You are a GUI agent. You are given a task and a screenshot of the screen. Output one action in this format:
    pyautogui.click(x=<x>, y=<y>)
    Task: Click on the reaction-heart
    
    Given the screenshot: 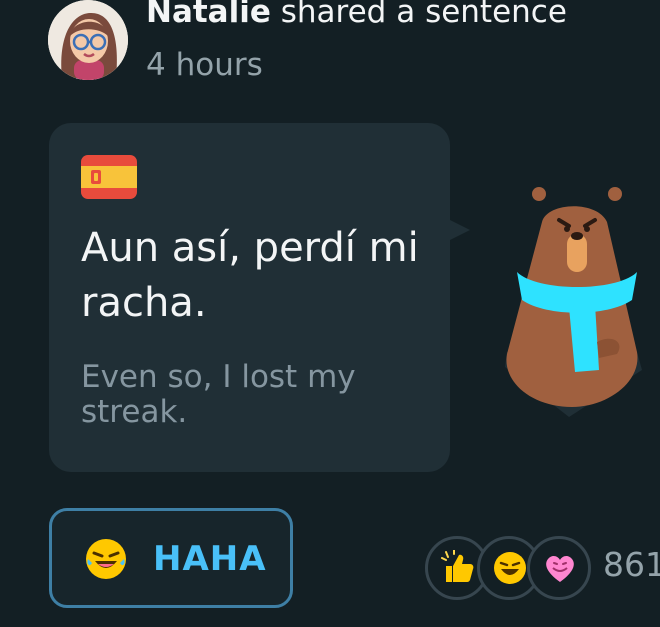 What is the action you would take?
    pyautogui.click(x=559, y=568)
    